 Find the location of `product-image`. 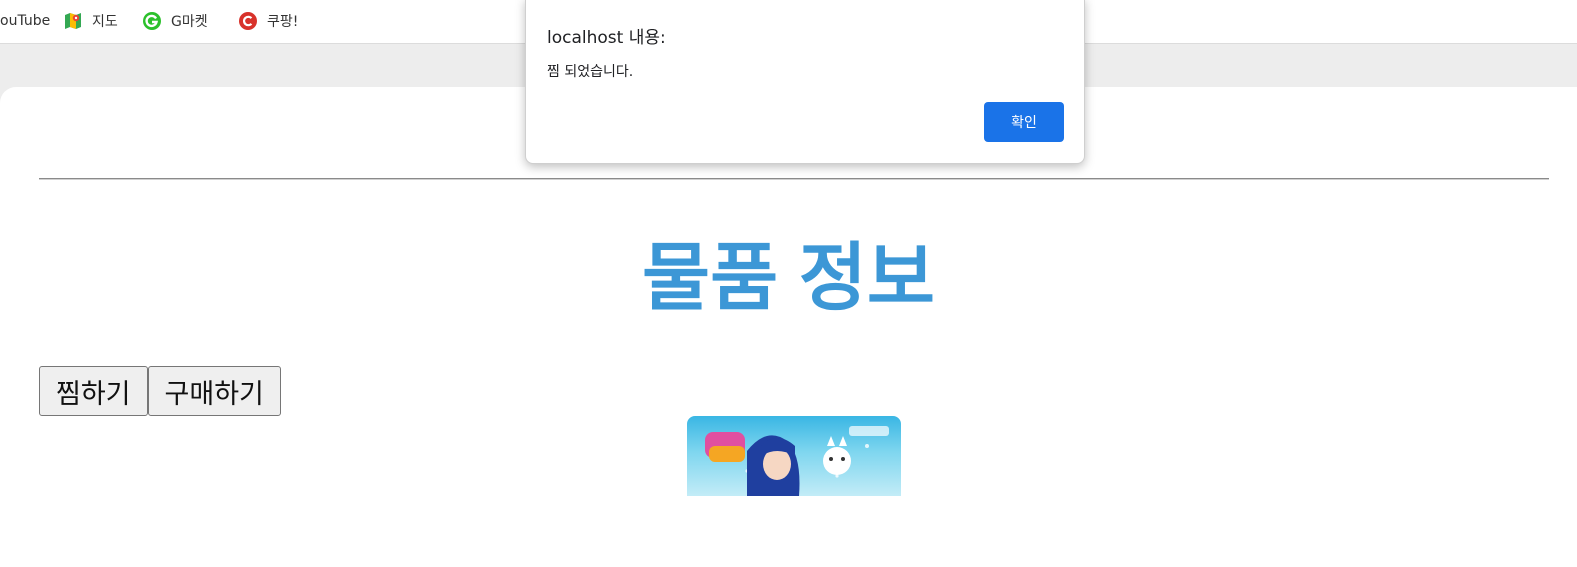

product-image is located at coordinates (794, 456).